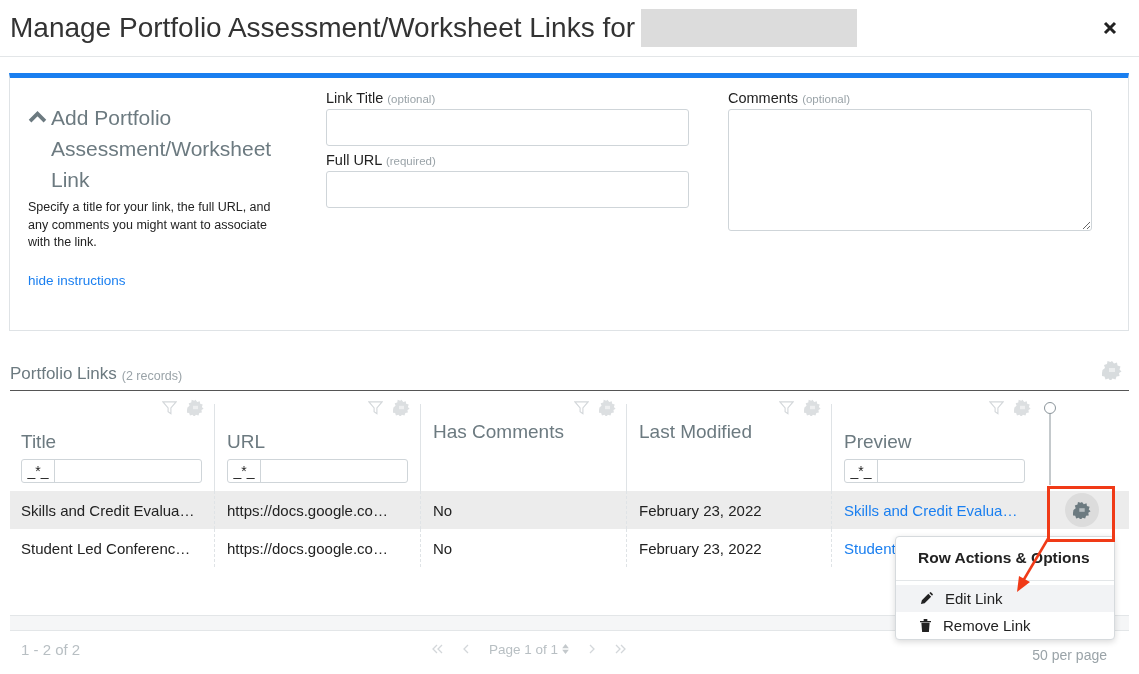 The width and height of the screenshot is (1139, 674). I want to click on instructions-text: Specify a title for your link, the full URL, and any comments you might want to associate with the link., so click(150, 225).